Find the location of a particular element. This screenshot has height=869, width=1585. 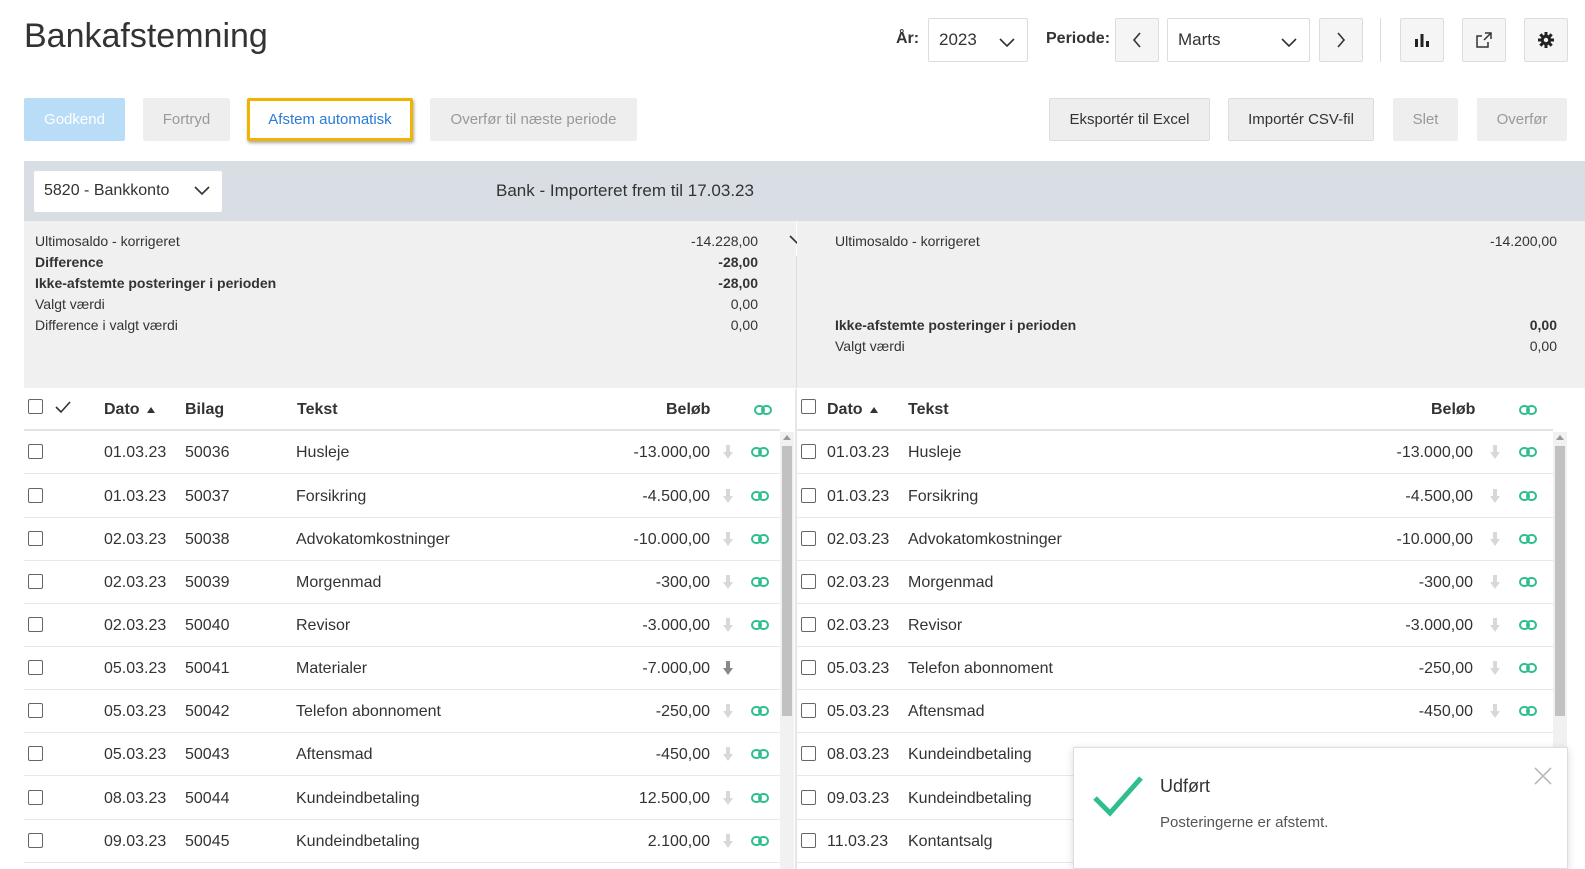

table-row: 05.03.23 50042 Telefon abonnoment -250,00 is located at coordinates (402, 711).